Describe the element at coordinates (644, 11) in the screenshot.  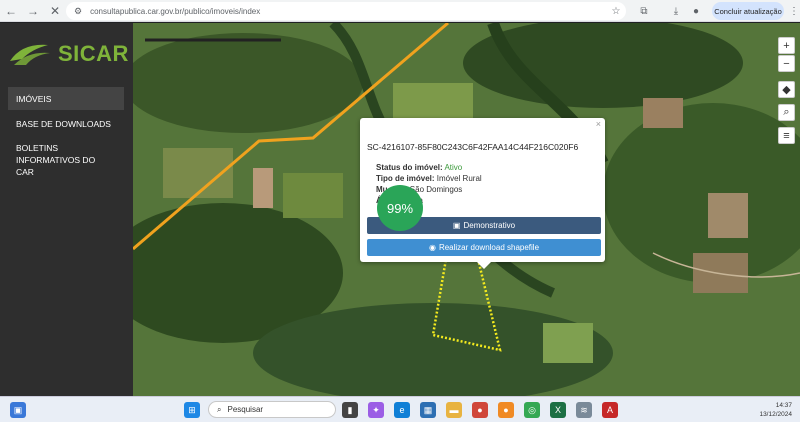
I see `extensions-icon: ⧉` at that location.